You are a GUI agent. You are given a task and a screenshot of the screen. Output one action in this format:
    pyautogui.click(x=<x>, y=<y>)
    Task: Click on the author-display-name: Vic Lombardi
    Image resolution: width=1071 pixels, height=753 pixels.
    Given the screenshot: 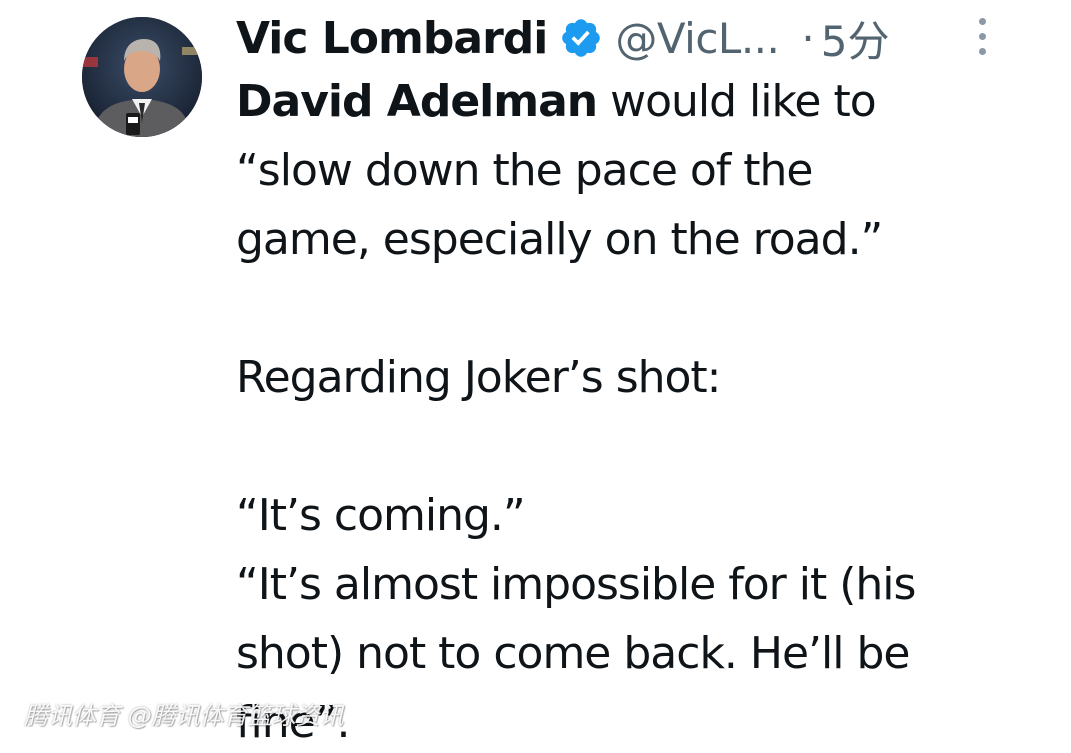 What is the action you would take?
    pyautogui.click(x=392, y=38)
    